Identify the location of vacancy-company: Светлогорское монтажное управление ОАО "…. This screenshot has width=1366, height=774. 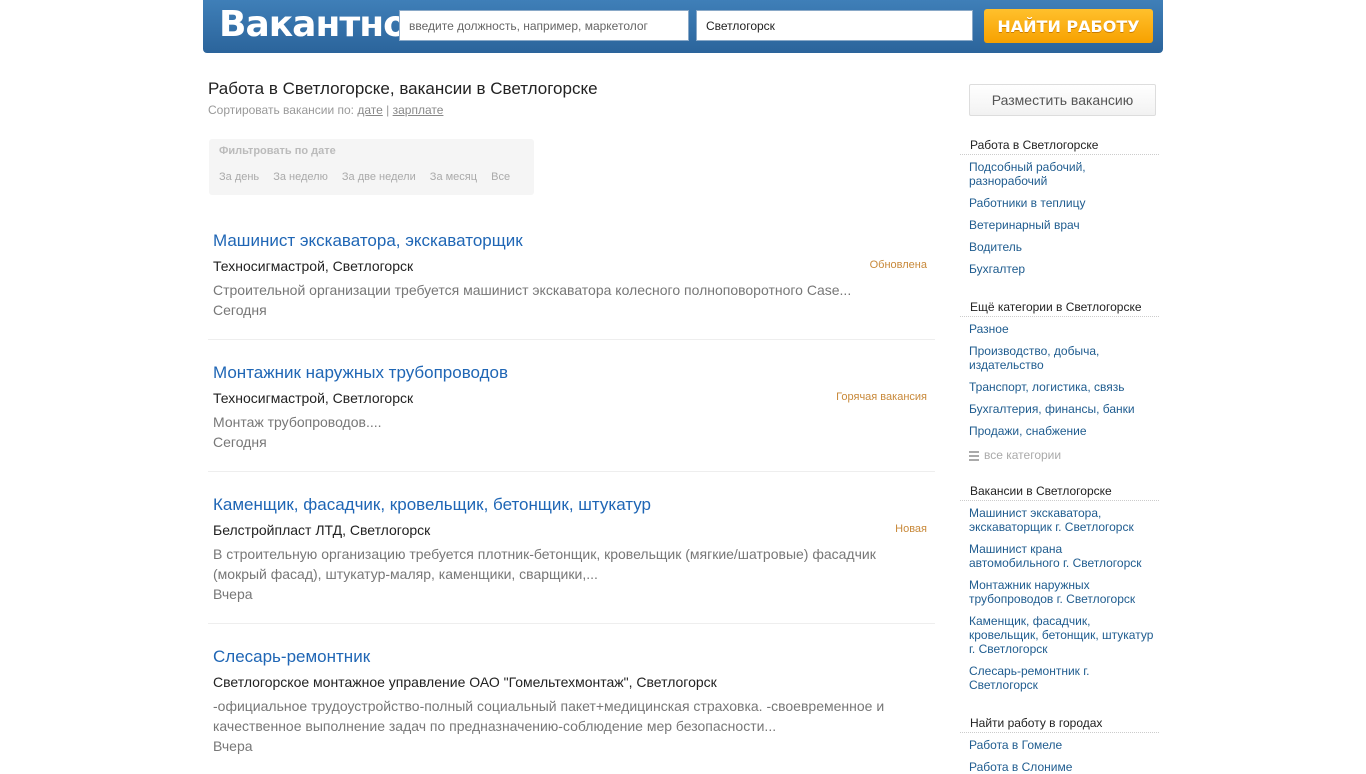
(465, 682).